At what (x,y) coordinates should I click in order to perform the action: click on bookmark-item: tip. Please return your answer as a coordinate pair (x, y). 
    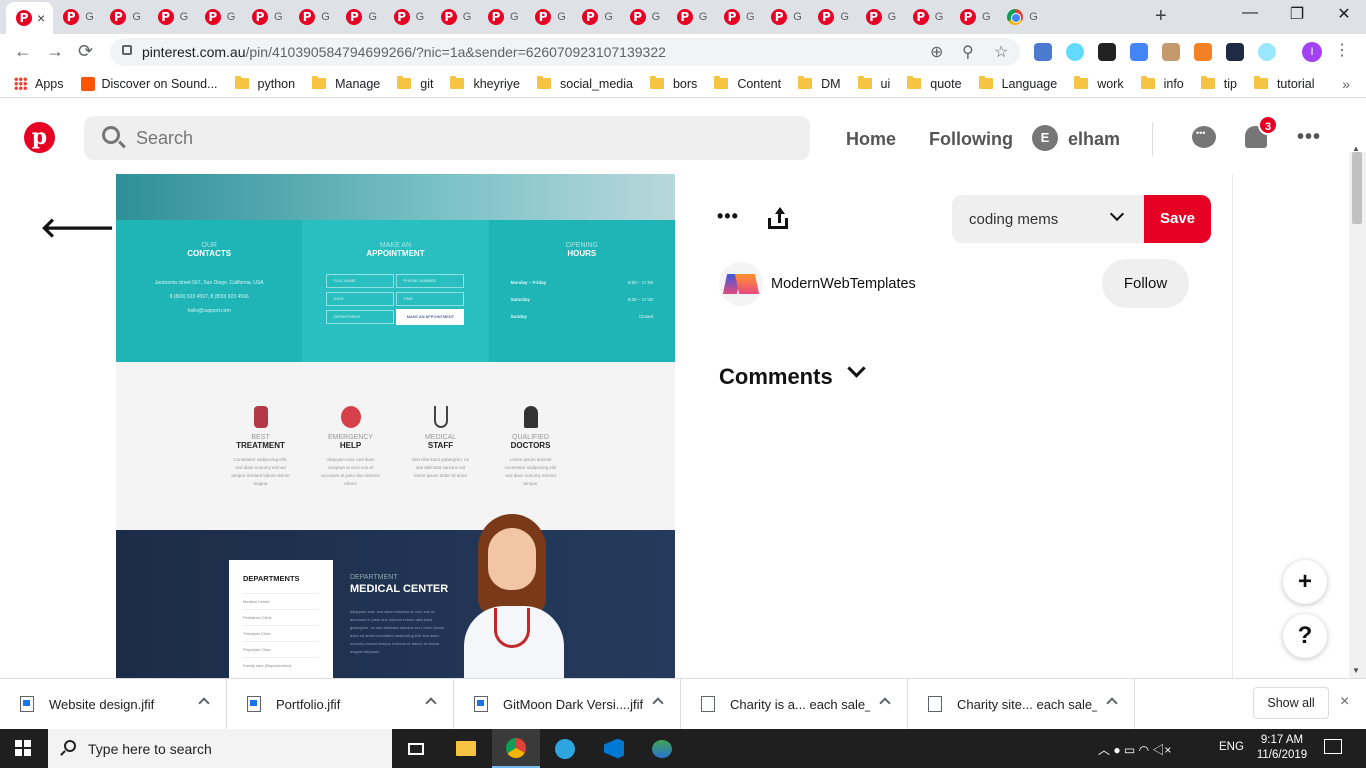
    Looking at the image, I should click on (1218, 83).